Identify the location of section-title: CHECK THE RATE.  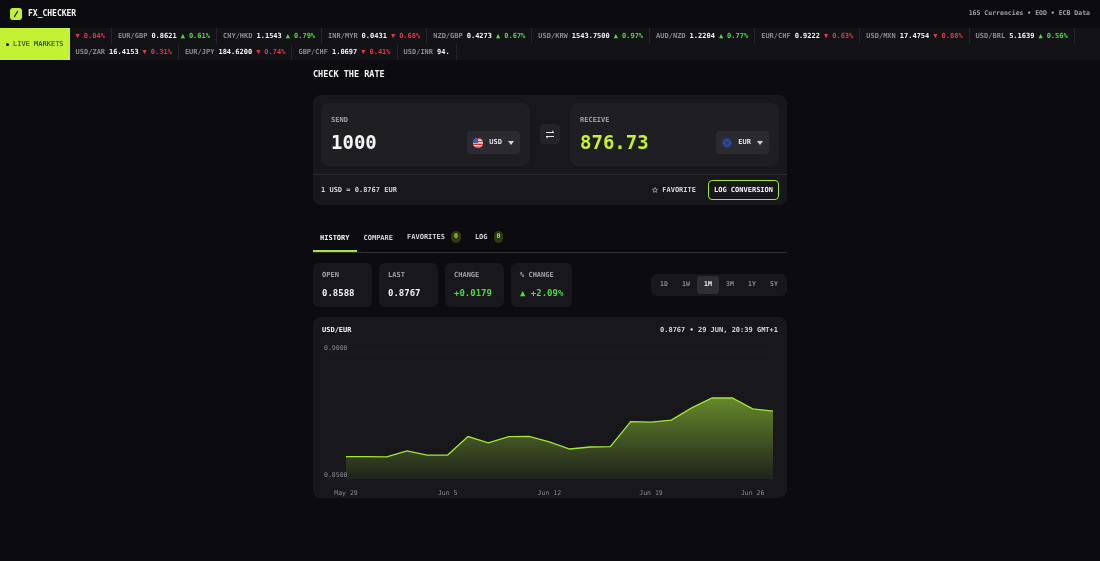
(349, 74).